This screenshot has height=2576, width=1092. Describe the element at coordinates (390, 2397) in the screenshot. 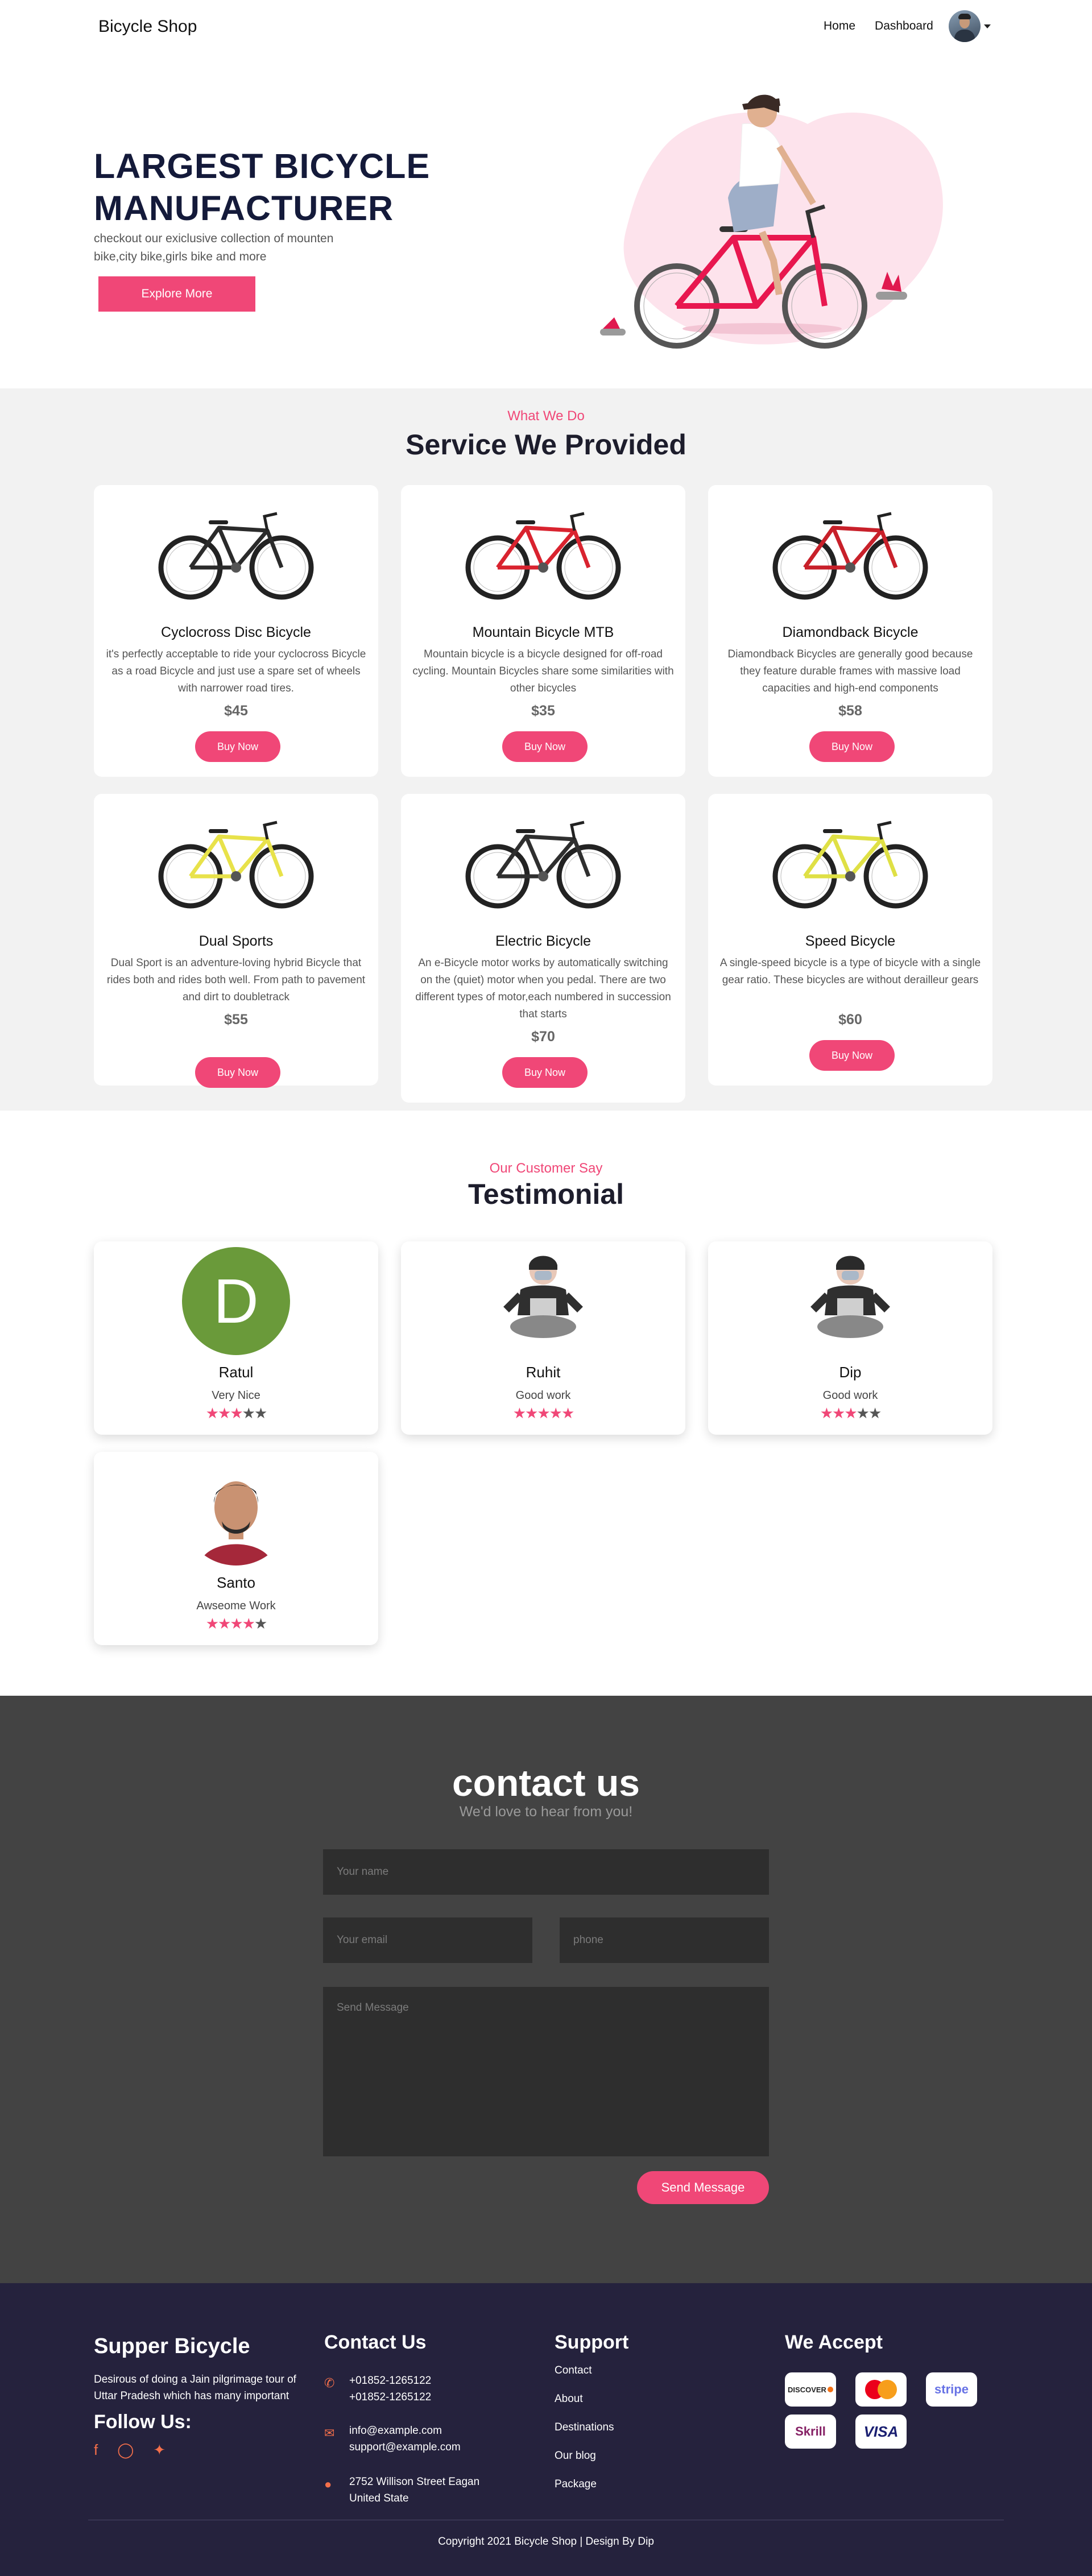

I see `phone-2: +01852-1265122` at that location.